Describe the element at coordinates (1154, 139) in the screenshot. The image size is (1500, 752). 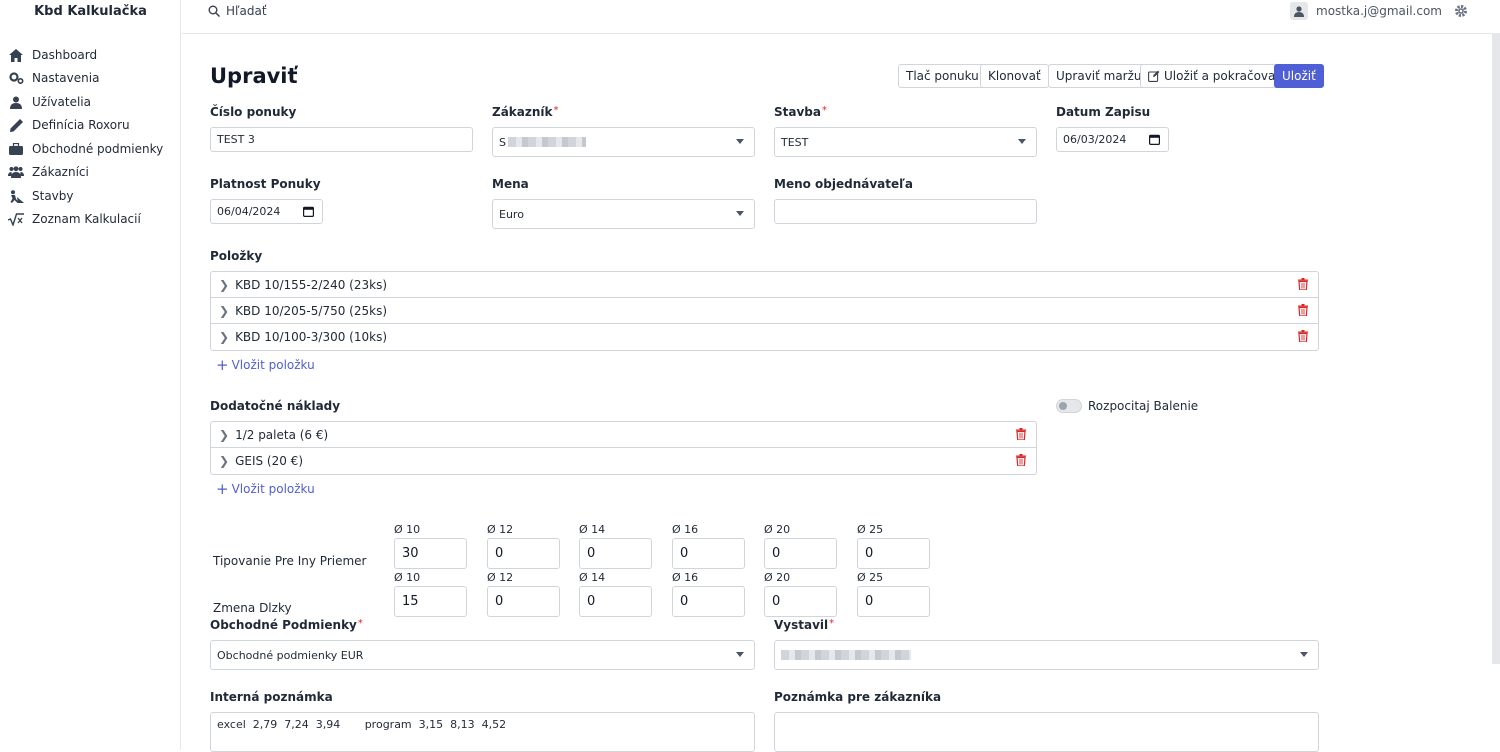
I see `calendar-icon` at that location.